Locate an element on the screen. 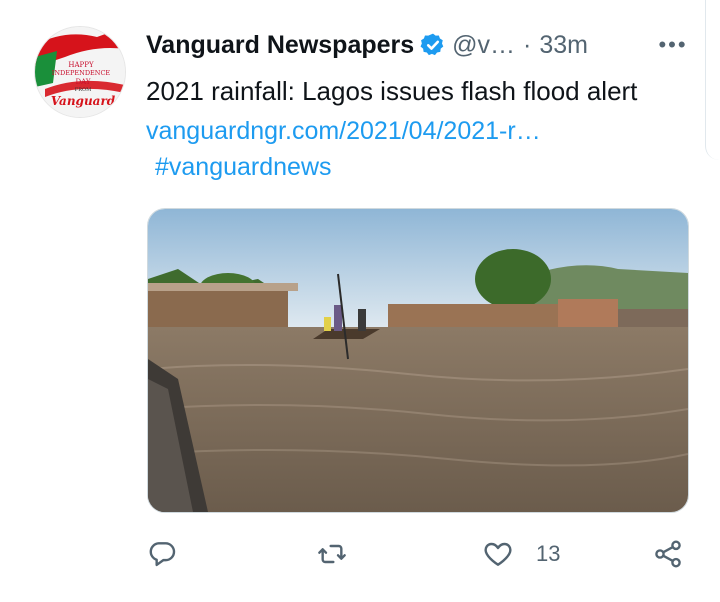  verified-badge-icon is located at coordinates (432, 44).